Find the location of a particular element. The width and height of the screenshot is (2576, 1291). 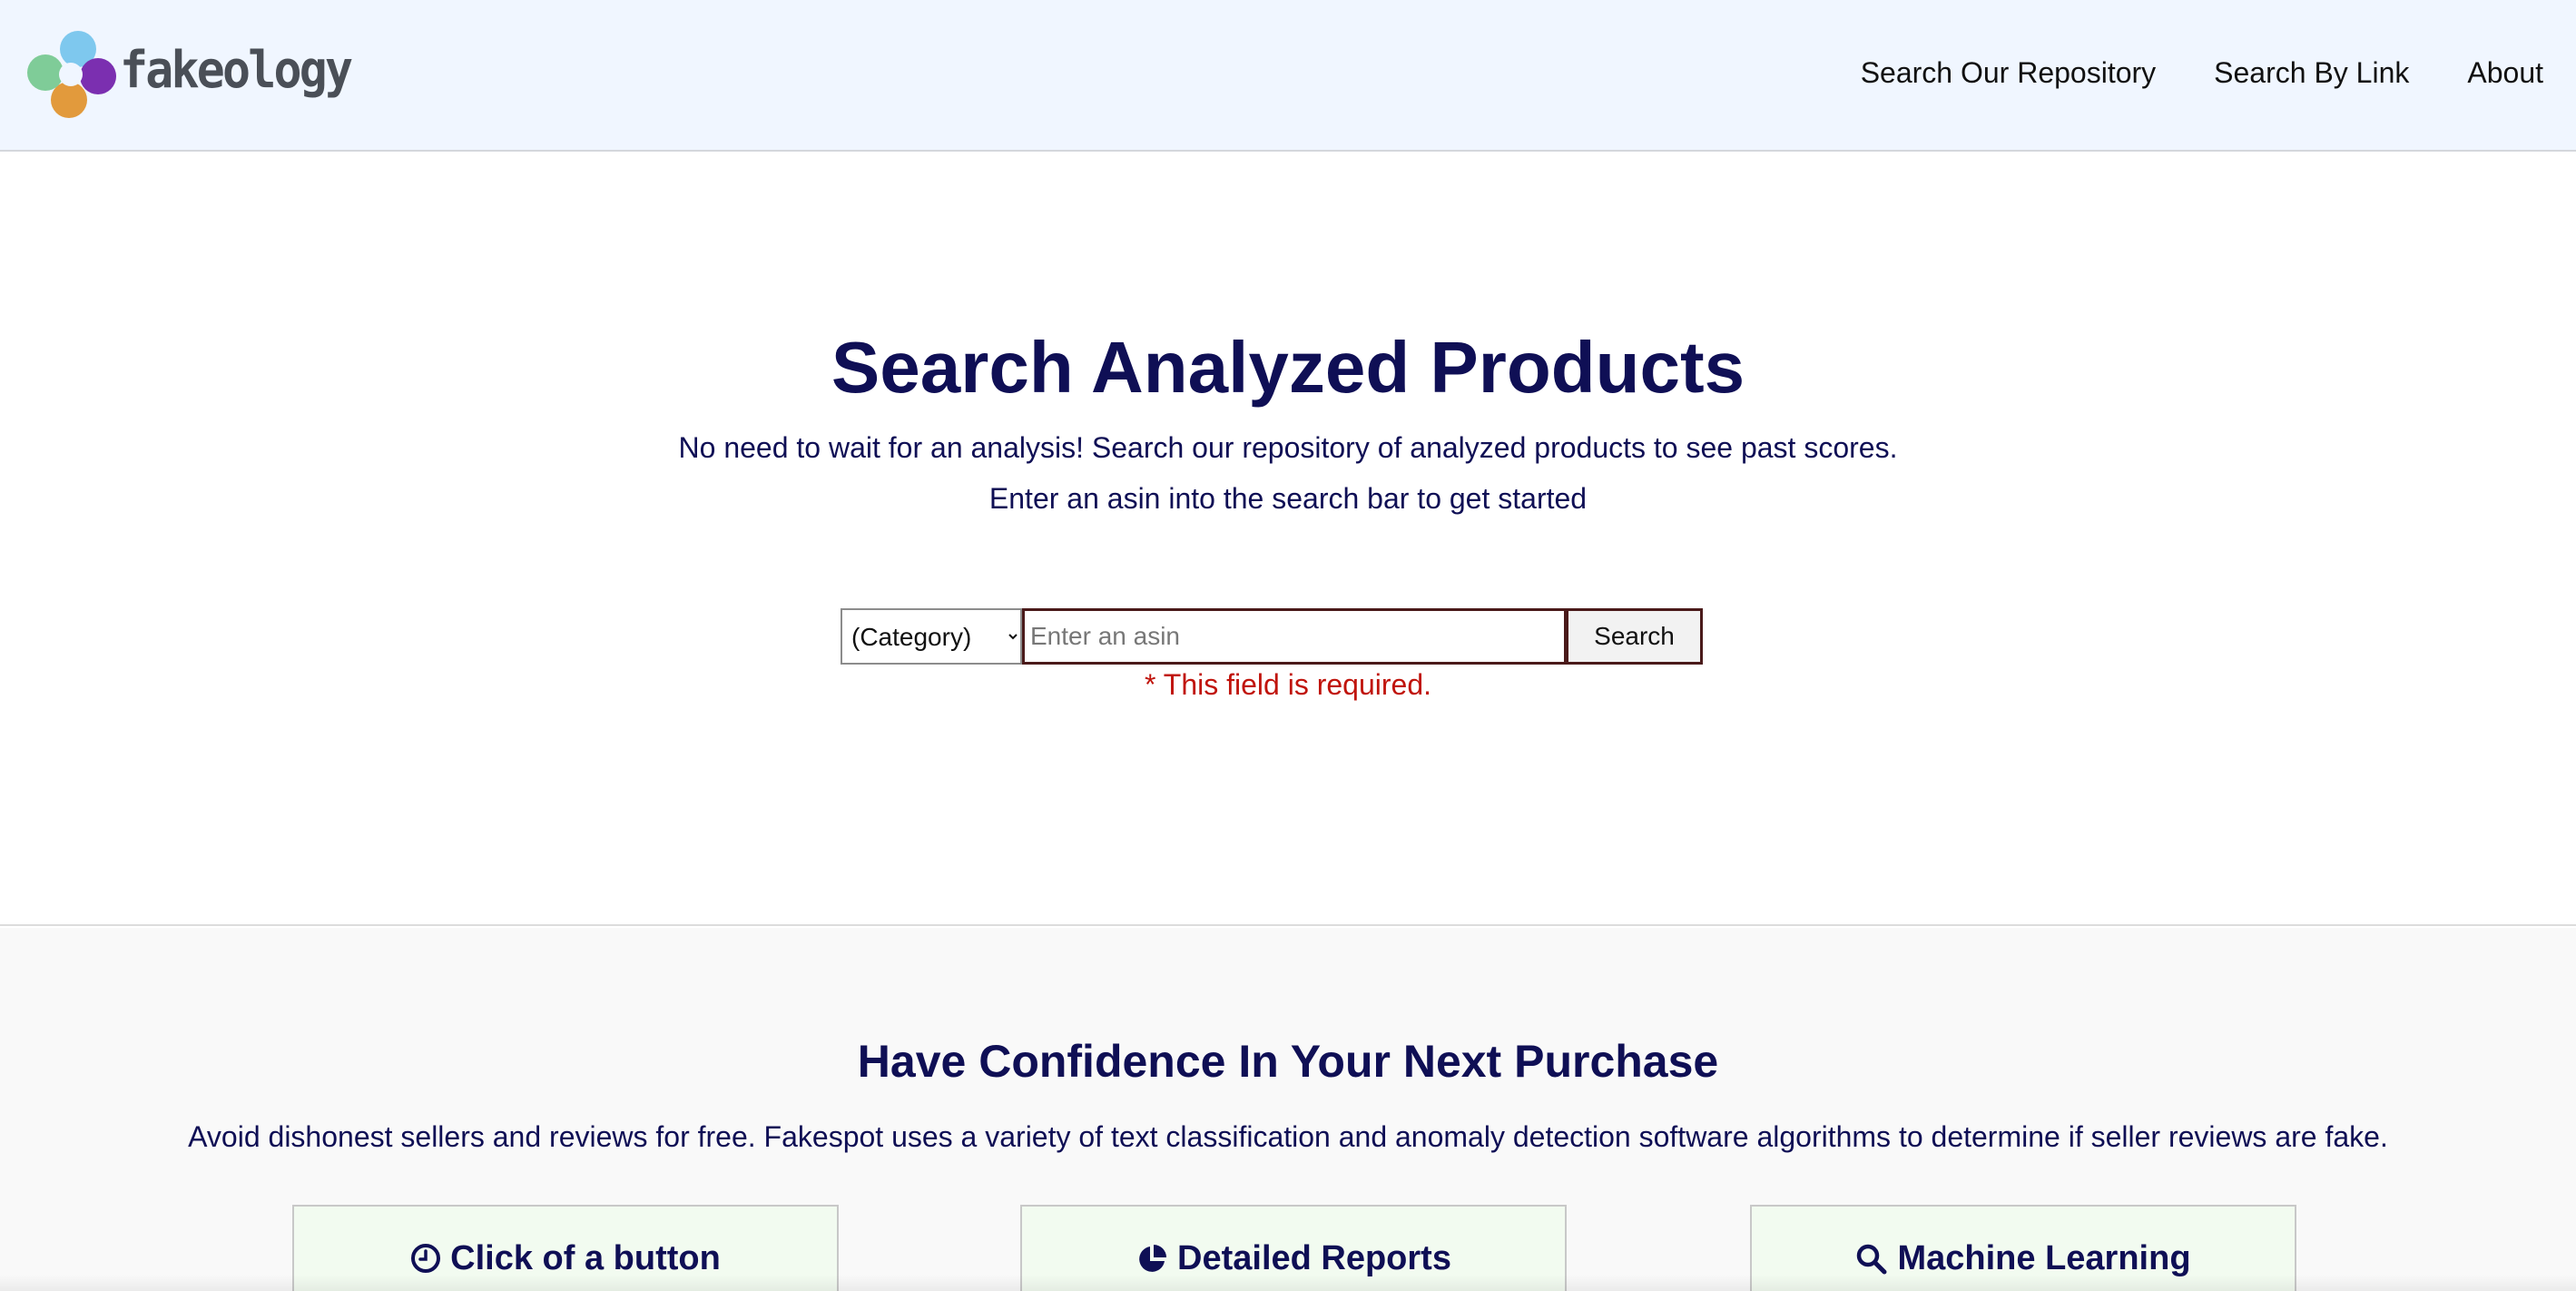

search-bar: (Category) Search is located at coordinates (1272, 636).